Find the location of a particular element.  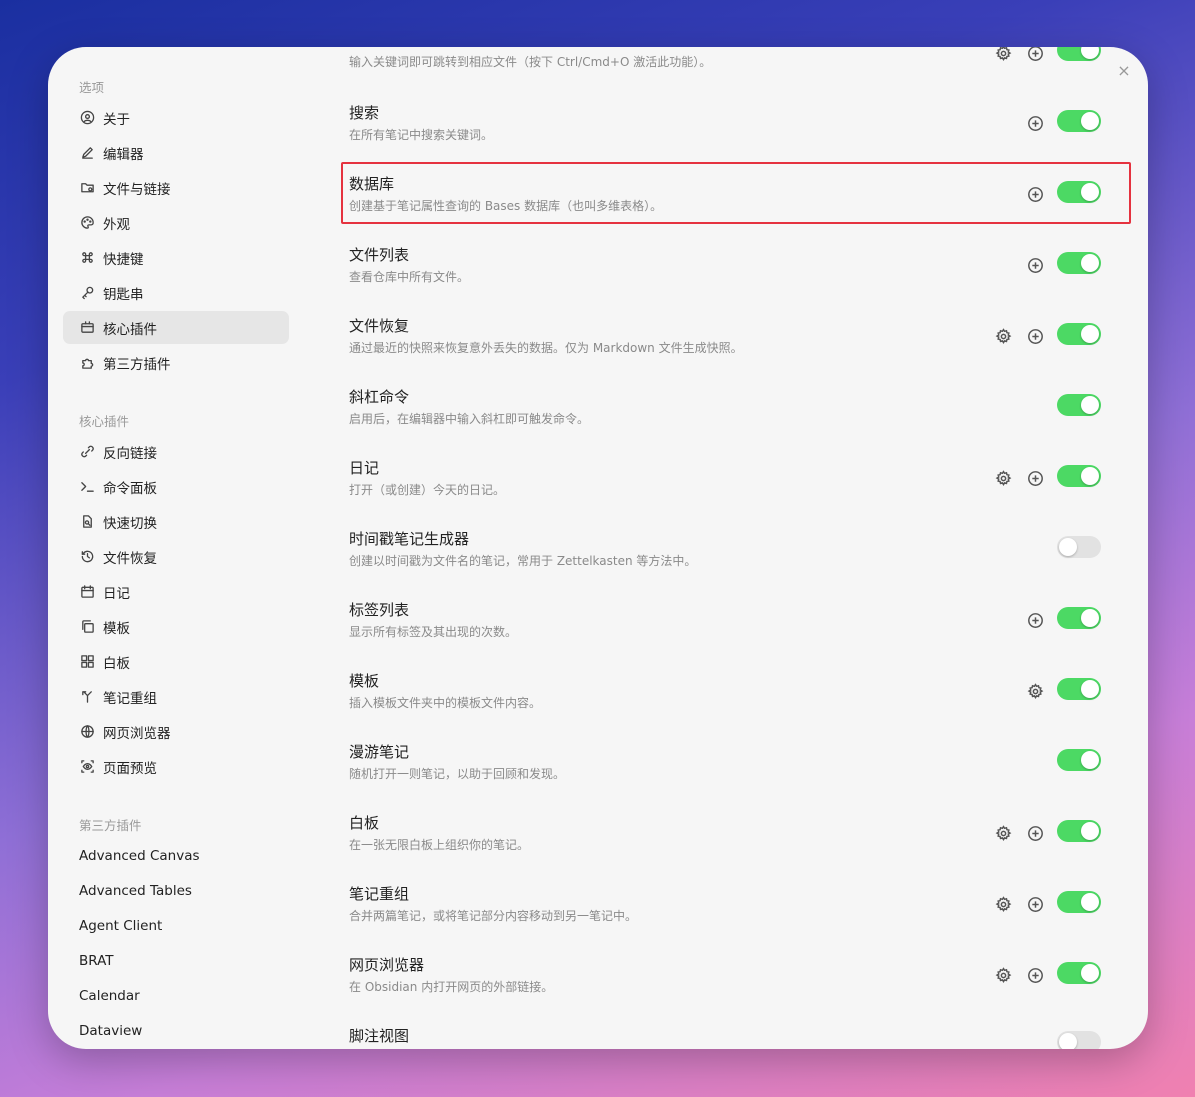

plugin-row: 搜索 在所有笔记中搜索关键词。 is located at coordinates (729, 127).